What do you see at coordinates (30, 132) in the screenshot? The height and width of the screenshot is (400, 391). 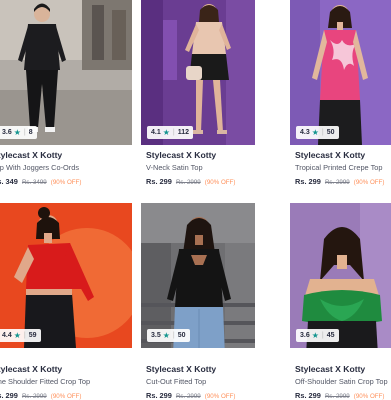 I see `rating-count: 8` at bounding box center [30, 132].